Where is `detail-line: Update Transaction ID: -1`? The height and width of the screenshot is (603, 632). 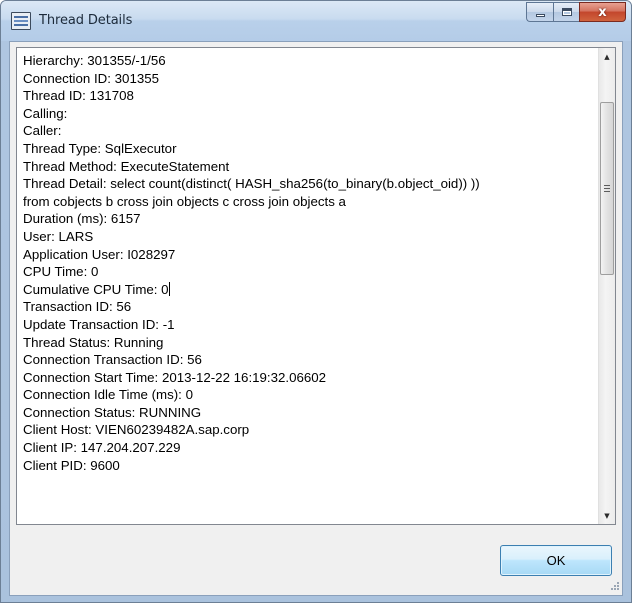 detail-line: Update Transaction ID: -1 is located at coordinates (99, 324).